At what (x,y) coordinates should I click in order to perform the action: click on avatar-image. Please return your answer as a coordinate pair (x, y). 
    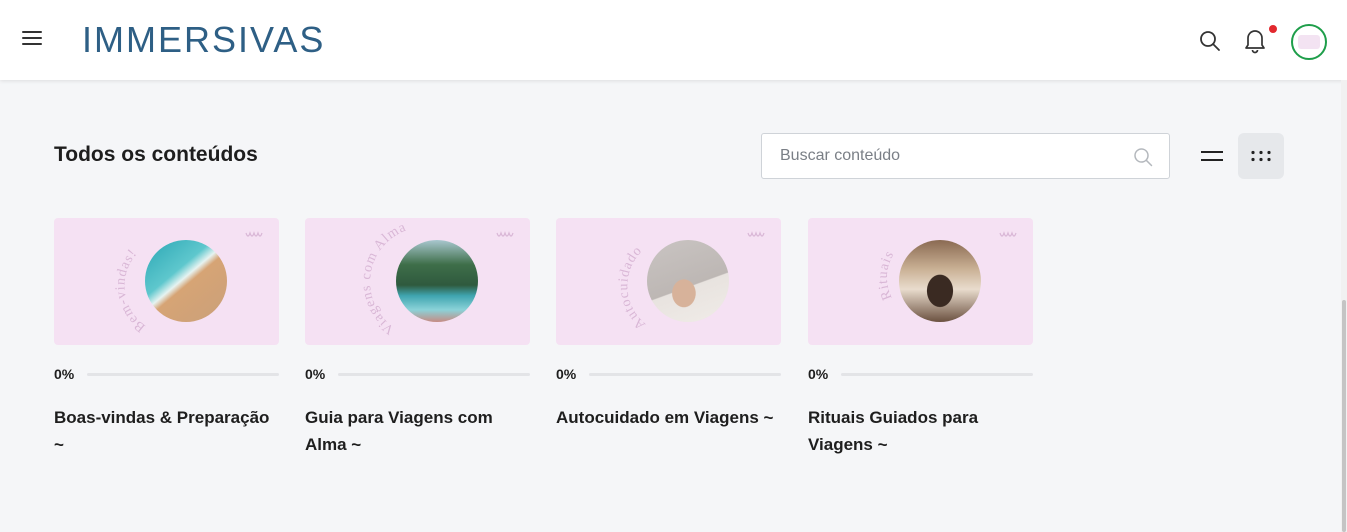
    Looking at the image, I should click on (1309, 42).